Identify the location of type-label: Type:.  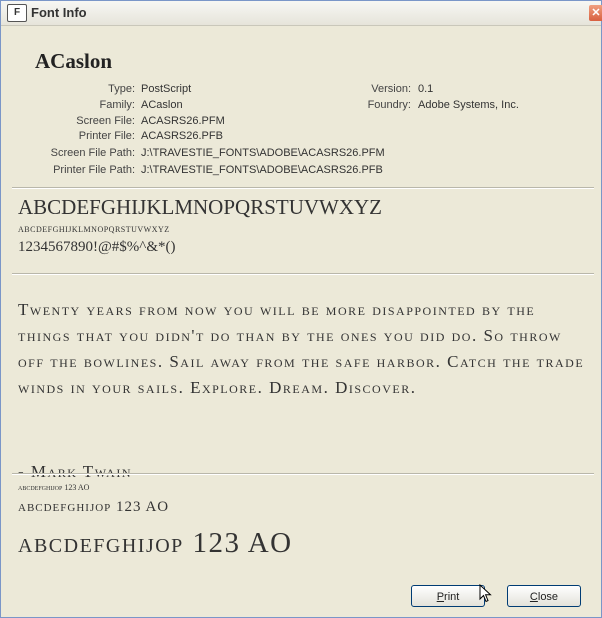
(121, 89).